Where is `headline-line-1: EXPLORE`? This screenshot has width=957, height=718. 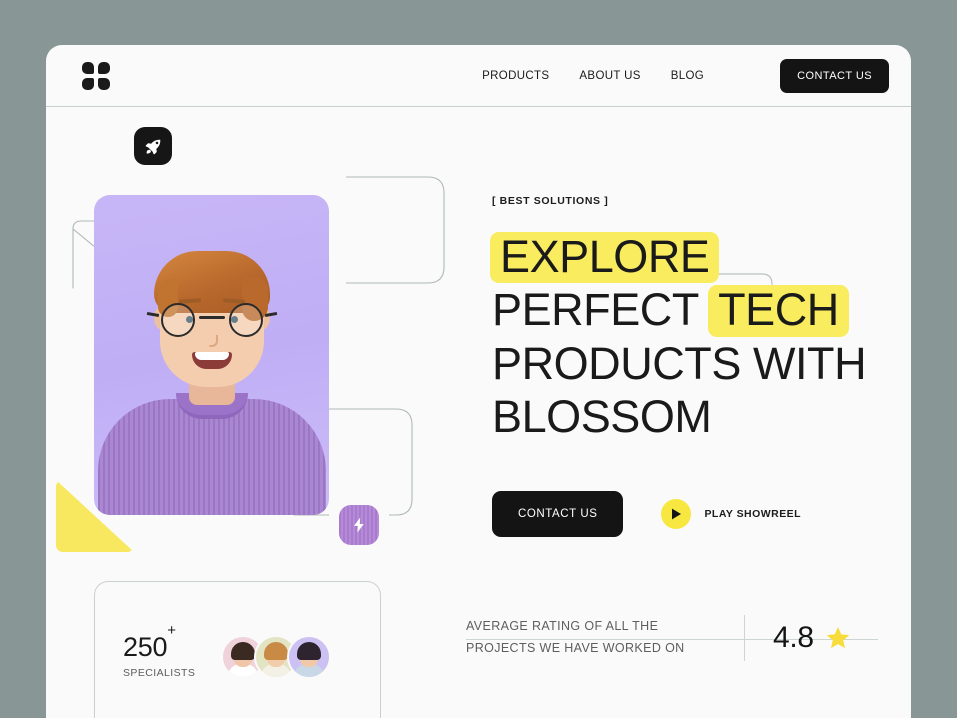 headline-line-1: EXPLORE is located at coordinates (678, 257).